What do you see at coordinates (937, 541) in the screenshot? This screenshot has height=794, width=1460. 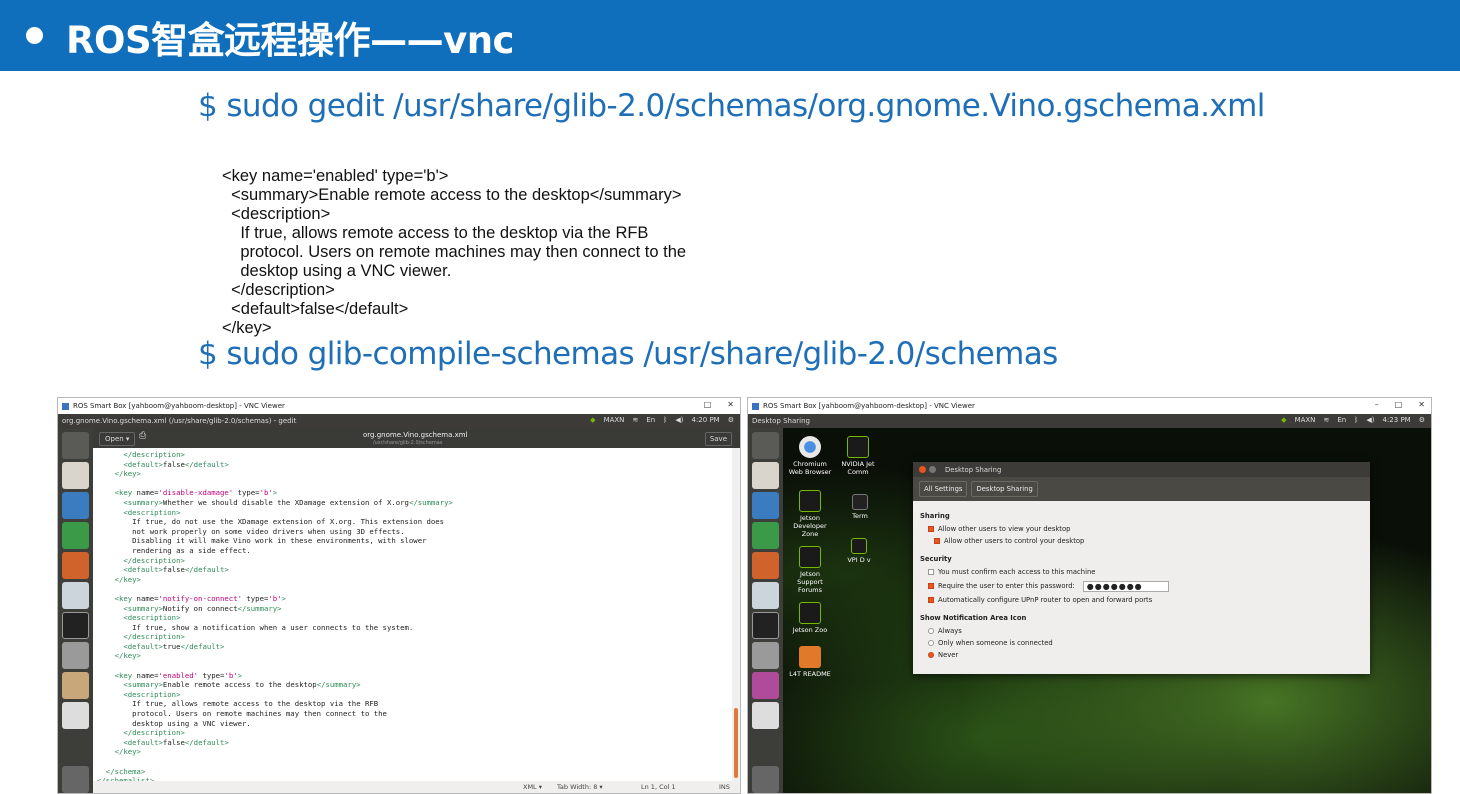 I see `allow-control-checkbox` at bounding box center [937, 541].